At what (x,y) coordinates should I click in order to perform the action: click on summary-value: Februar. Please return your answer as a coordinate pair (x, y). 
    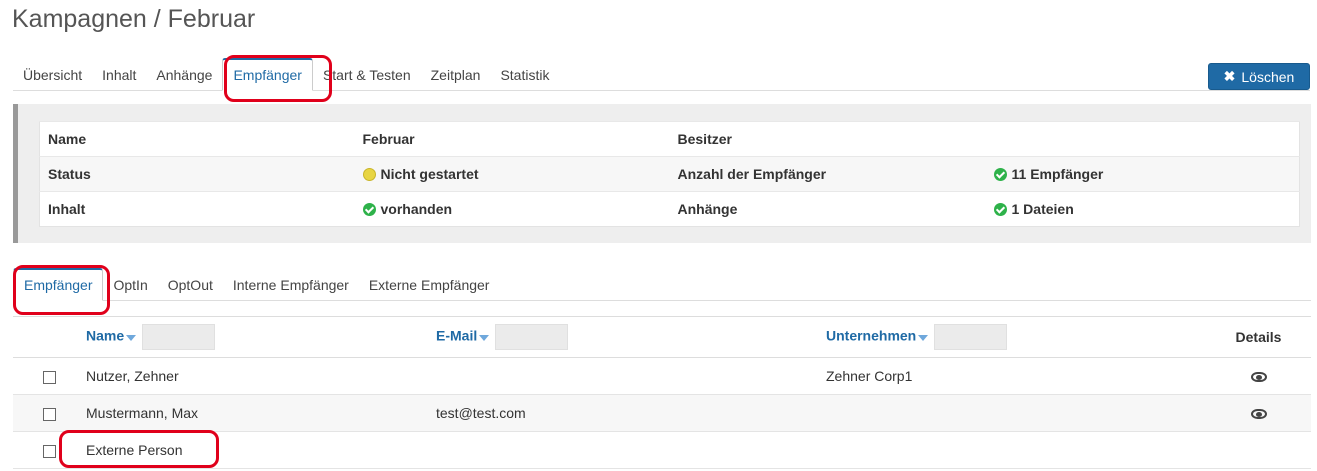
    Looking at the image, I should click on (512, 139).